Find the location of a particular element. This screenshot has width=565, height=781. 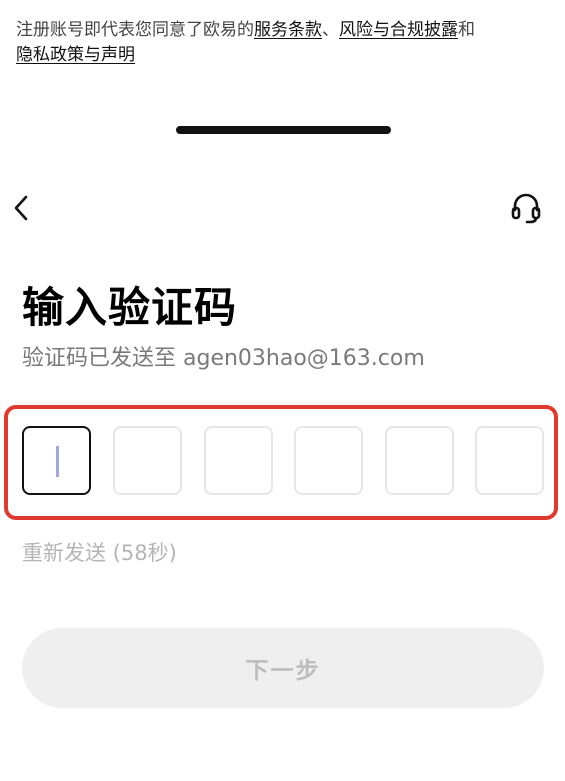

chevron-left-icon is located at coordinates (21, 208).